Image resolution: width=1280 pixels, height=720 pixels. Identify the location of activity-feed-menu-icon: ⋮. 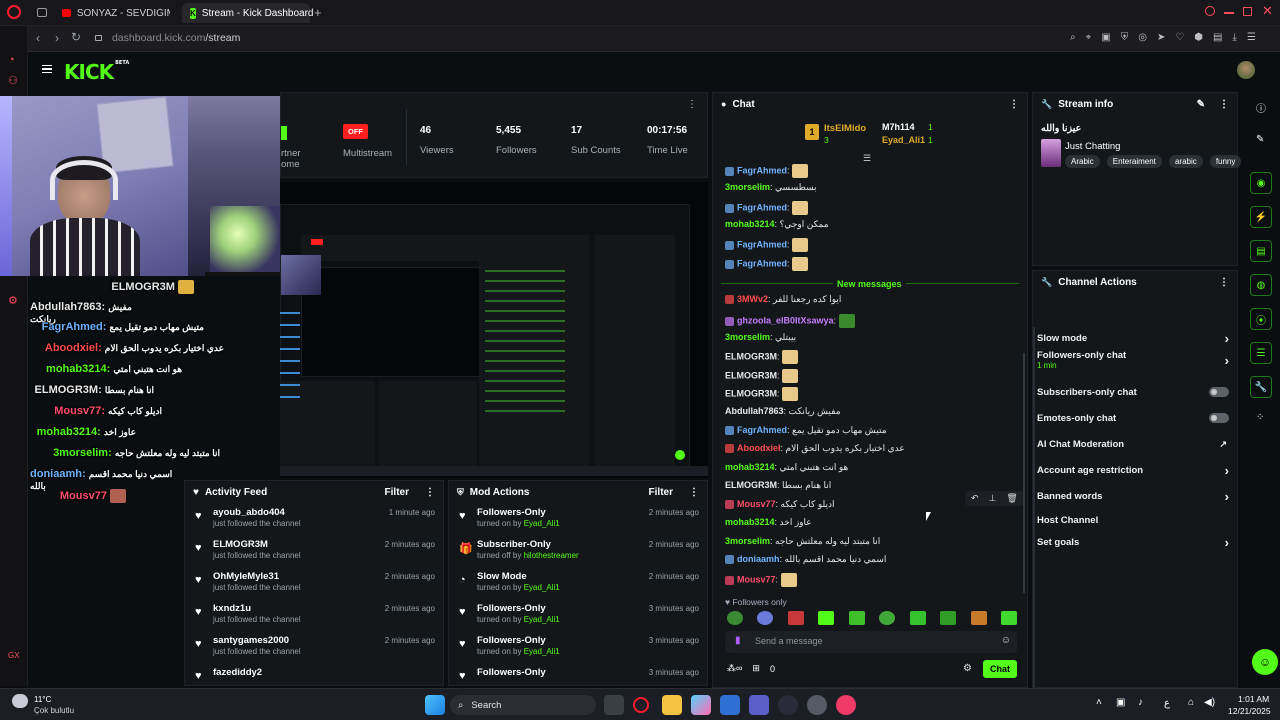
(430, 492).